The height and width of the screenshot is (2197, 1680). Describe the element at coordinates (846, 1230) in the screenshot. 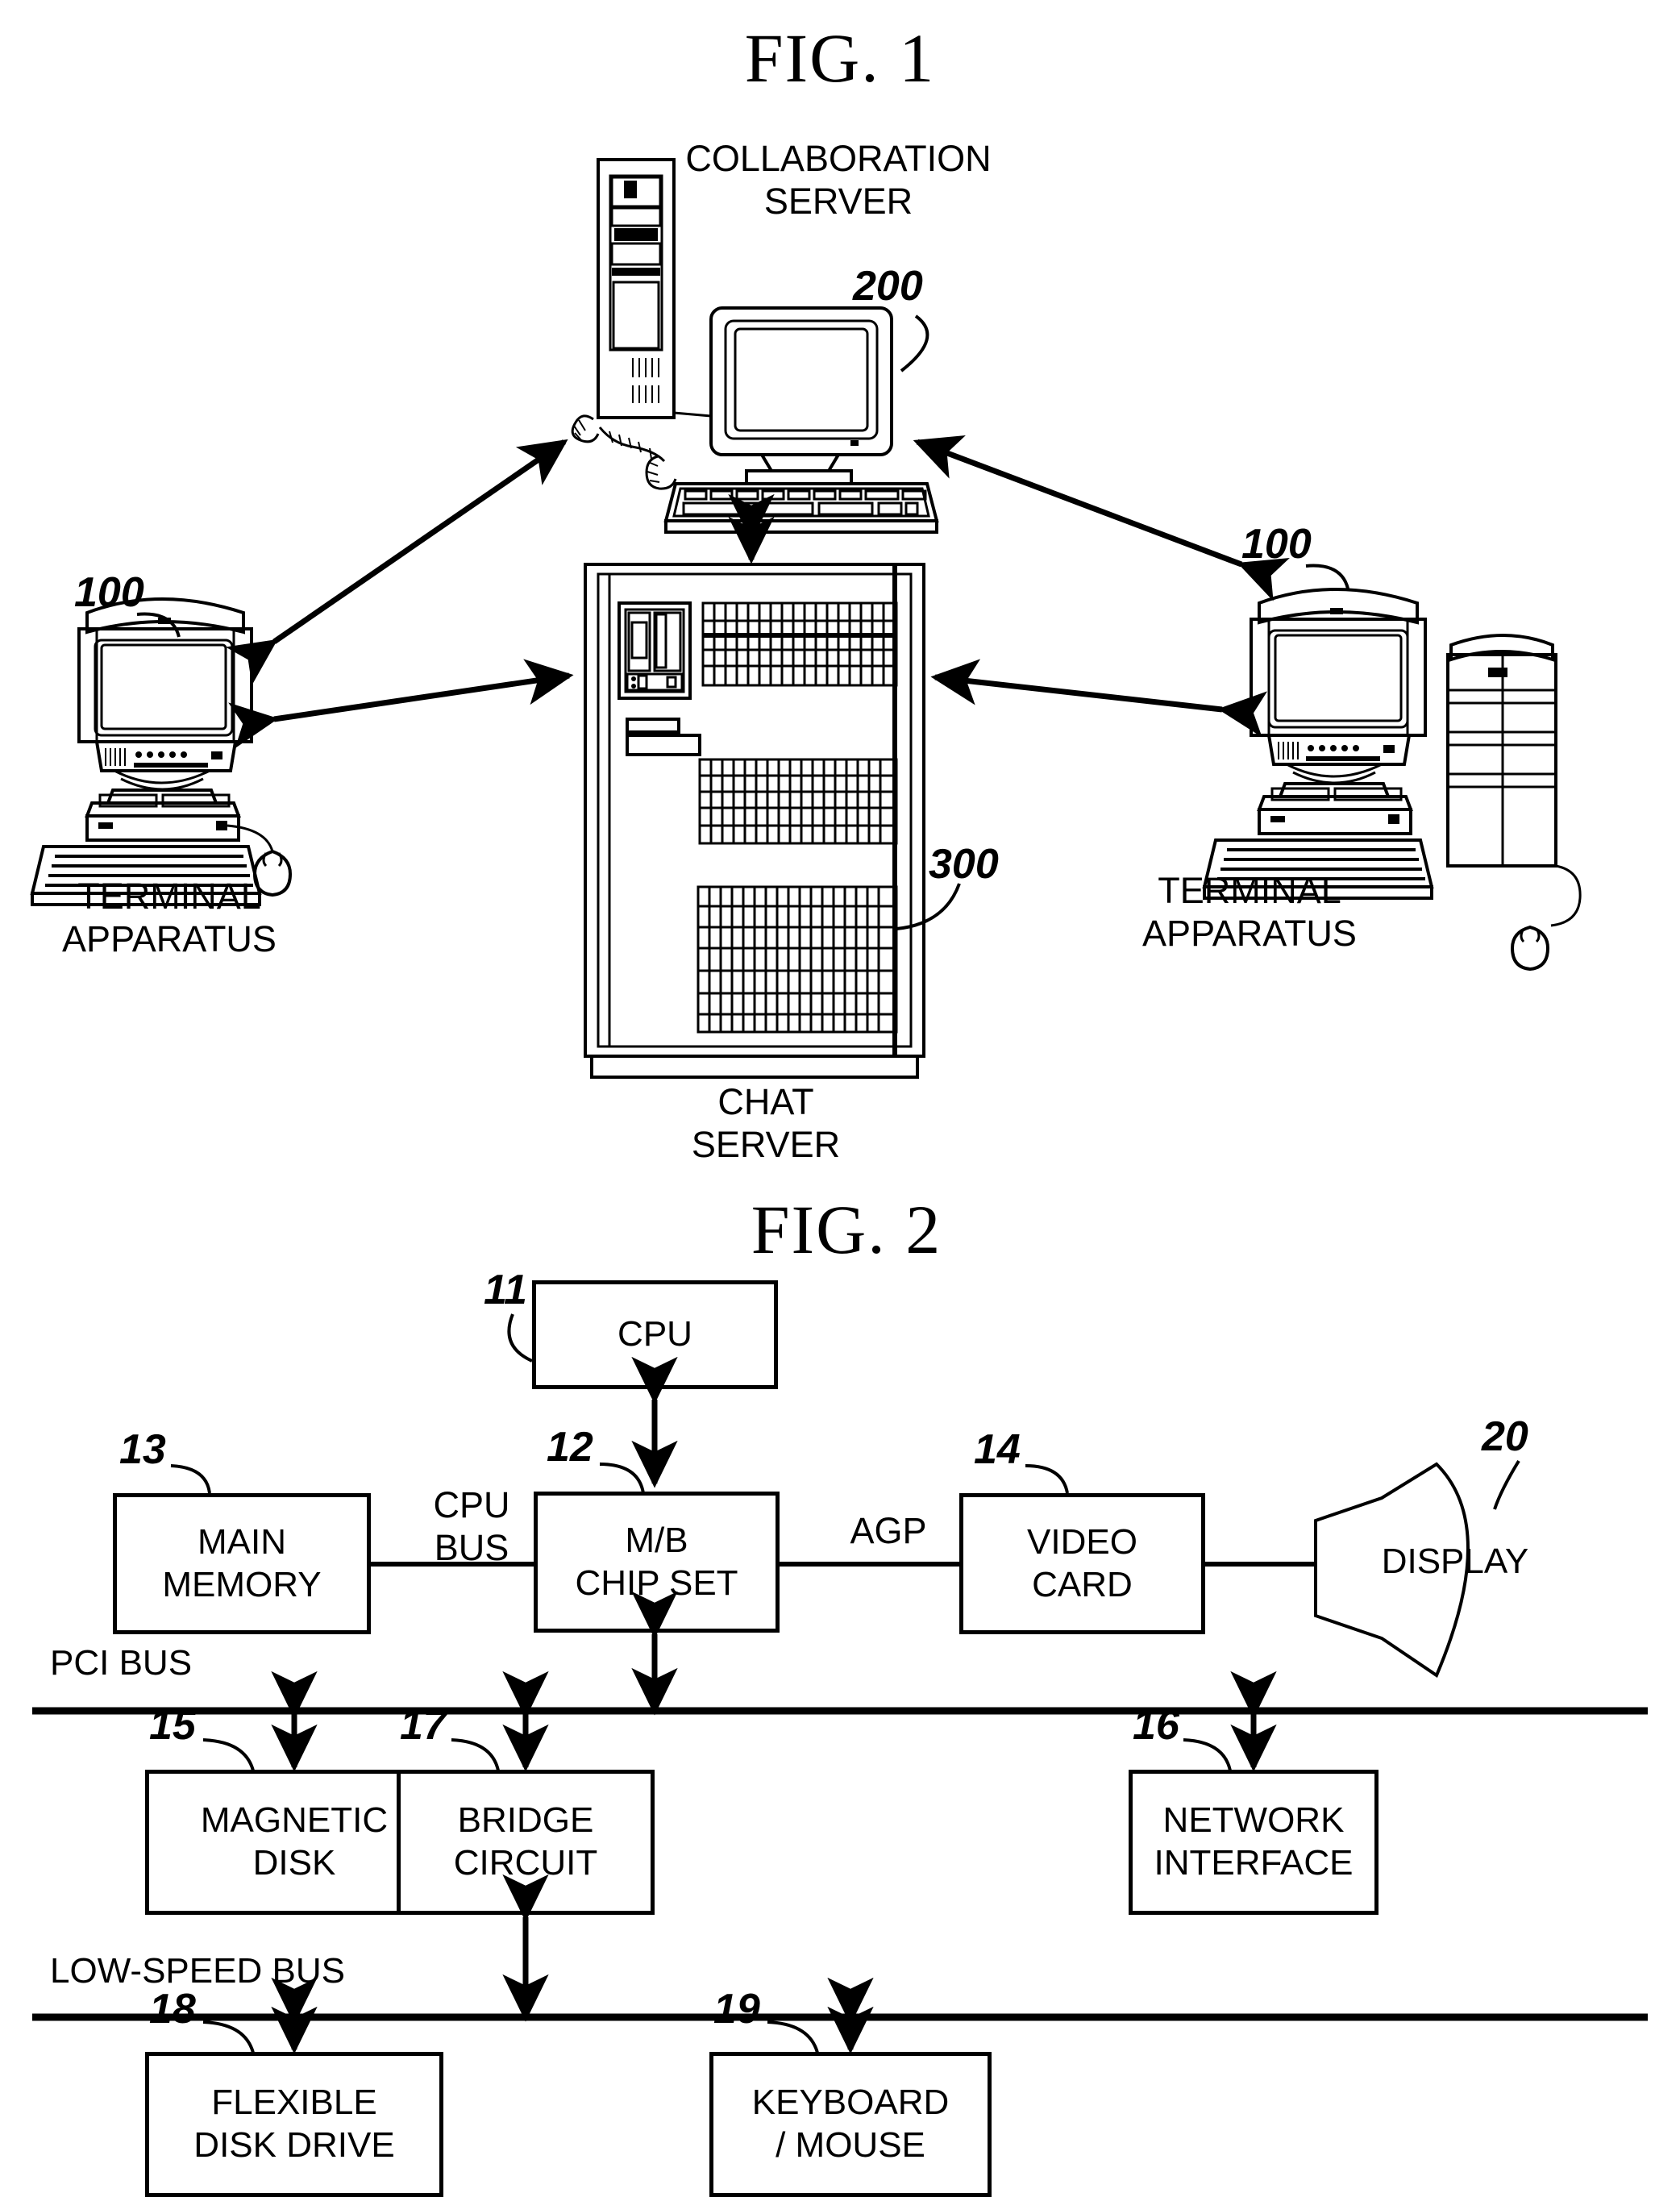

I see `figure-2-title: FIG. 2` at that location.